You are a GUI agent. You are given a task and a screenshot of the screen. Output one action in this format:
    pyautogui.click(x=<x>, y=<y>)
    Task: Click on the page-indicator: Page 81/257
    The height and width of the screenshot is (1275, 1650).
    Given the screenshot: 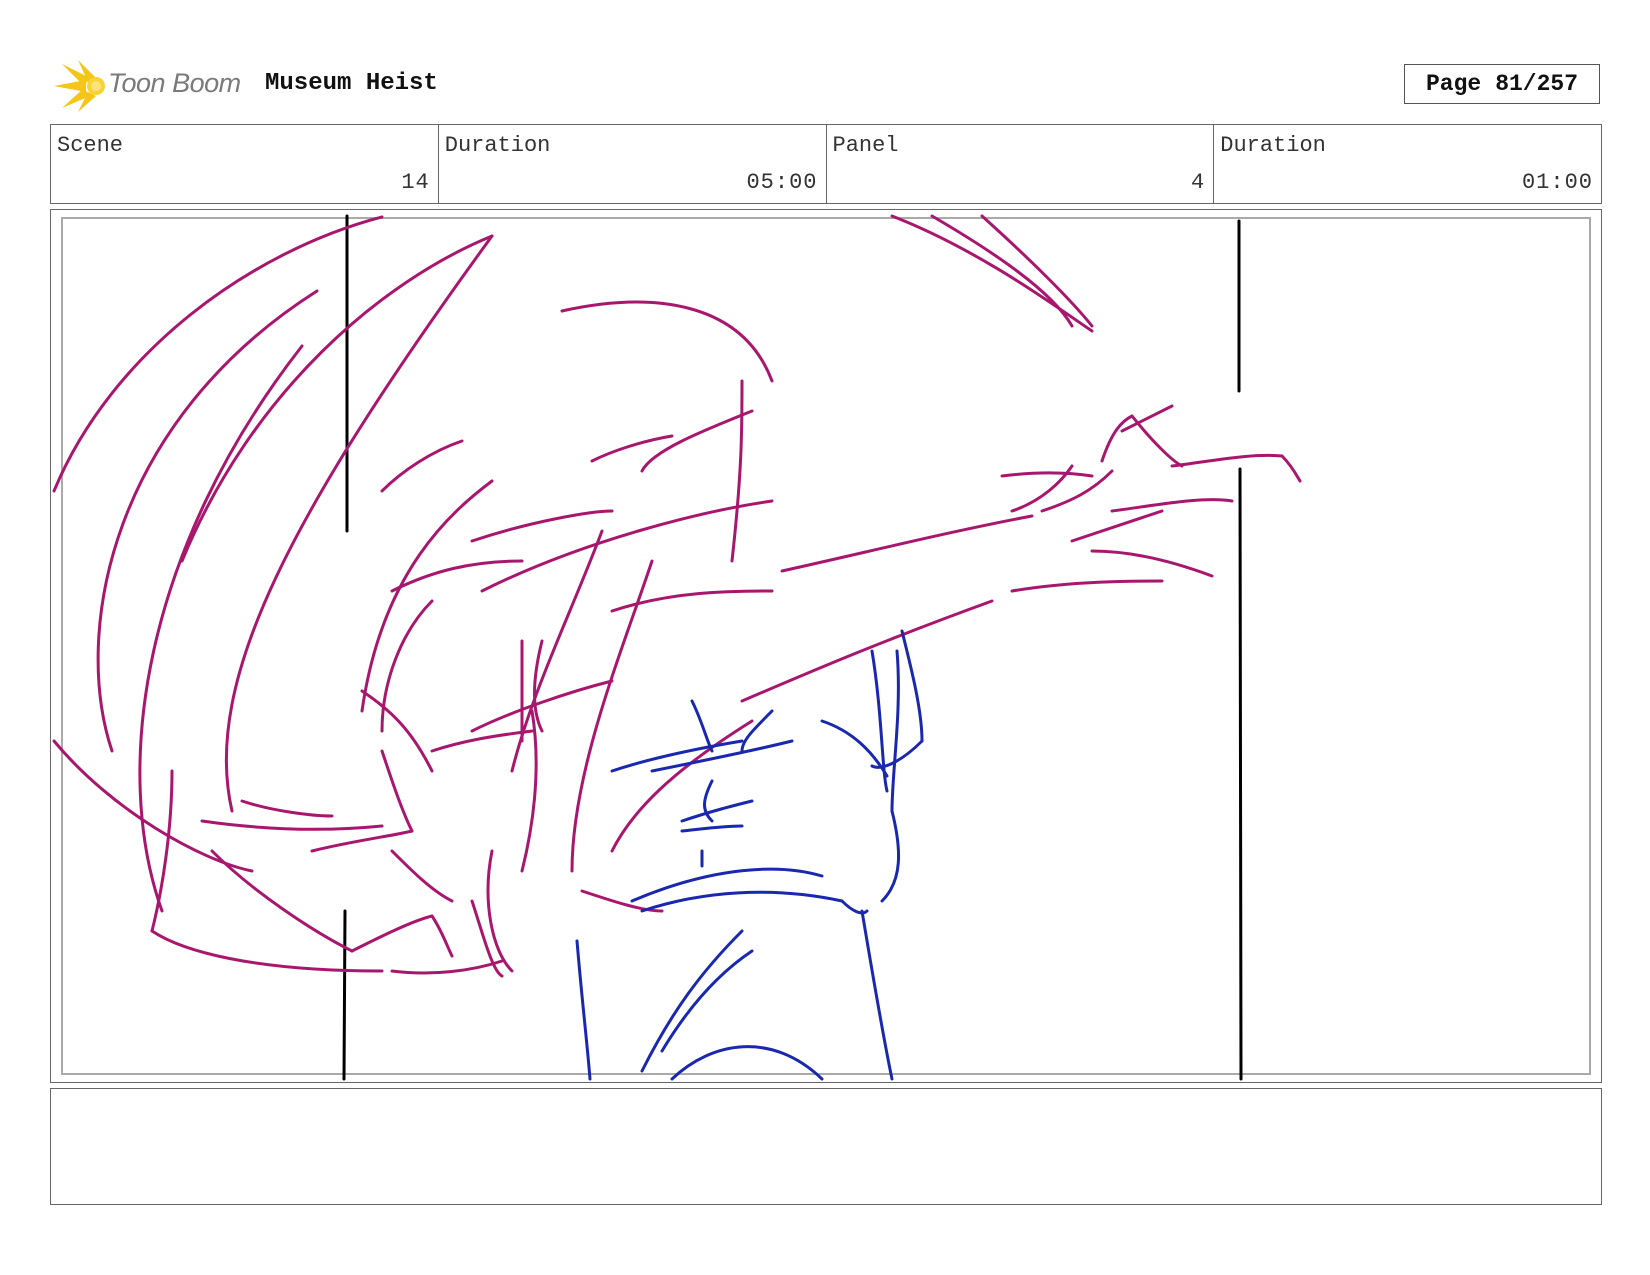 What is the action you would take?
    pyautogui.click(x=1502, y=84)
    